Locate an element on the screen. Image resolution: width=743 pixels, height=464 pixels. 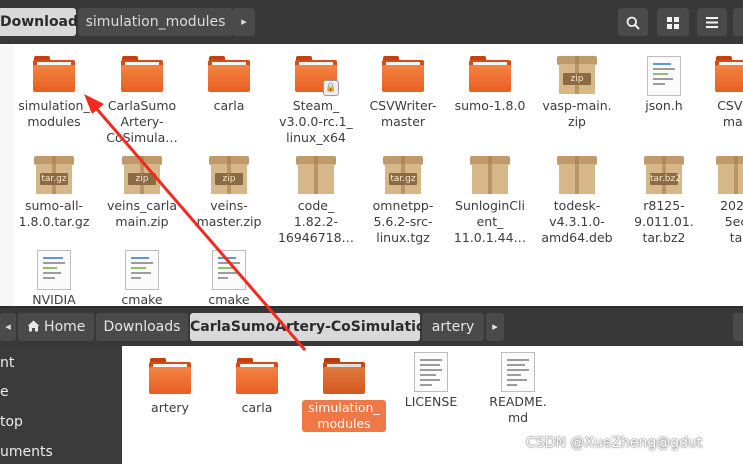
file-label: LICENSE is located at coordinates (431, 401).